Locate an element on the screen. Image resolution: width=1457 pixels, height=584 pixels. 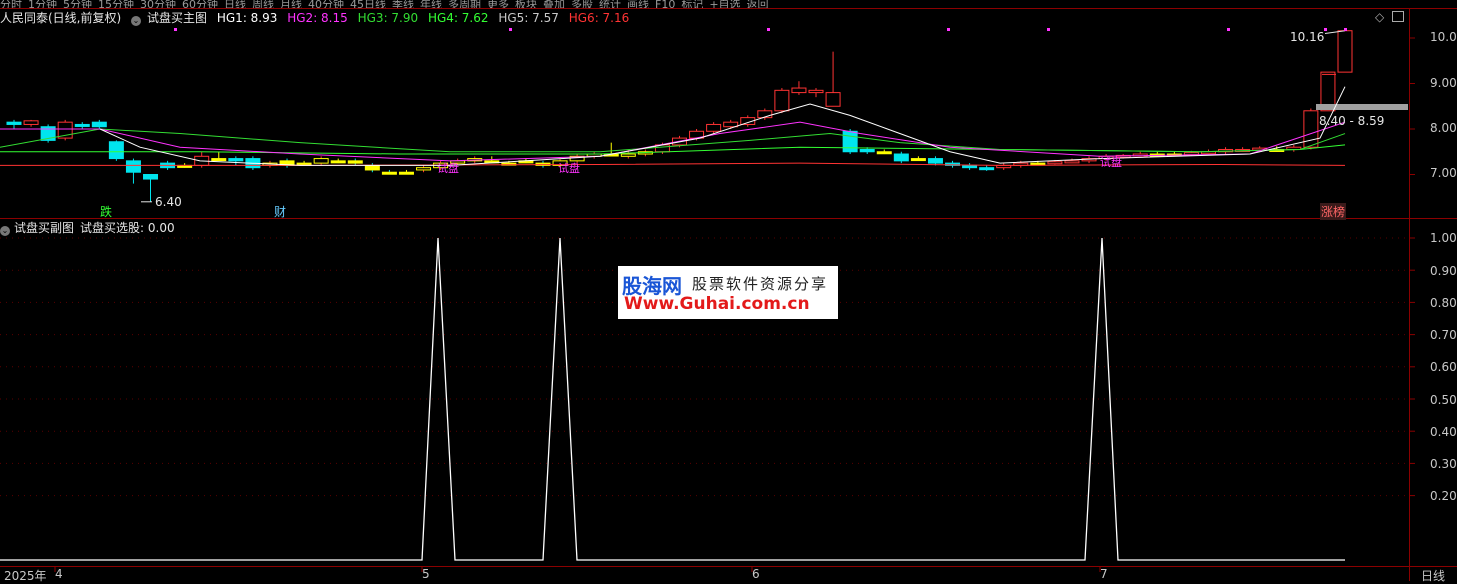
sub-chart-header: ⌄ 试盘买副图 试盘买选股: 0.00 is located at coordinates (87, 227).